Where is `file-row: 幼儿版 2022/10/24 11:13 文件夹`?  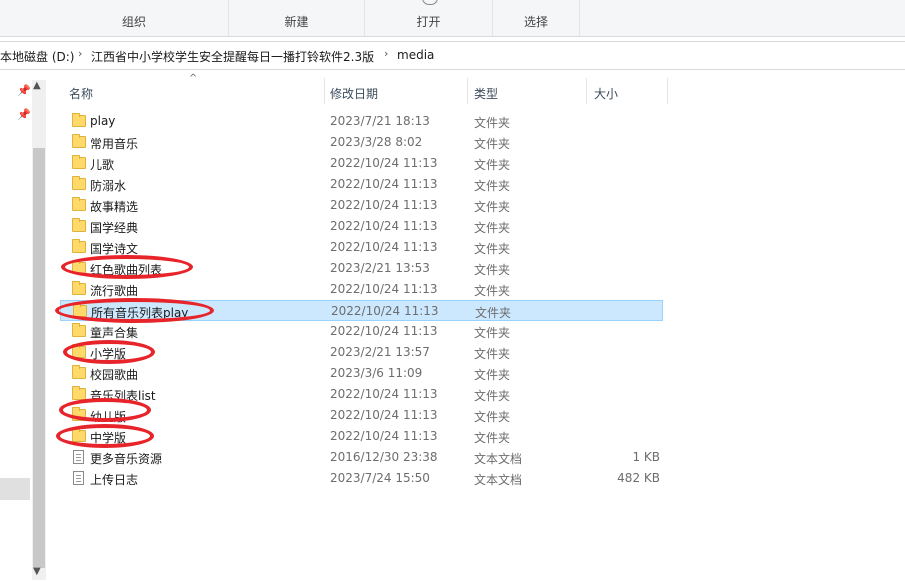 file-row: 幼儿版 2022/10/24 11:13 文件夹 is located at coordinates (361, 415).